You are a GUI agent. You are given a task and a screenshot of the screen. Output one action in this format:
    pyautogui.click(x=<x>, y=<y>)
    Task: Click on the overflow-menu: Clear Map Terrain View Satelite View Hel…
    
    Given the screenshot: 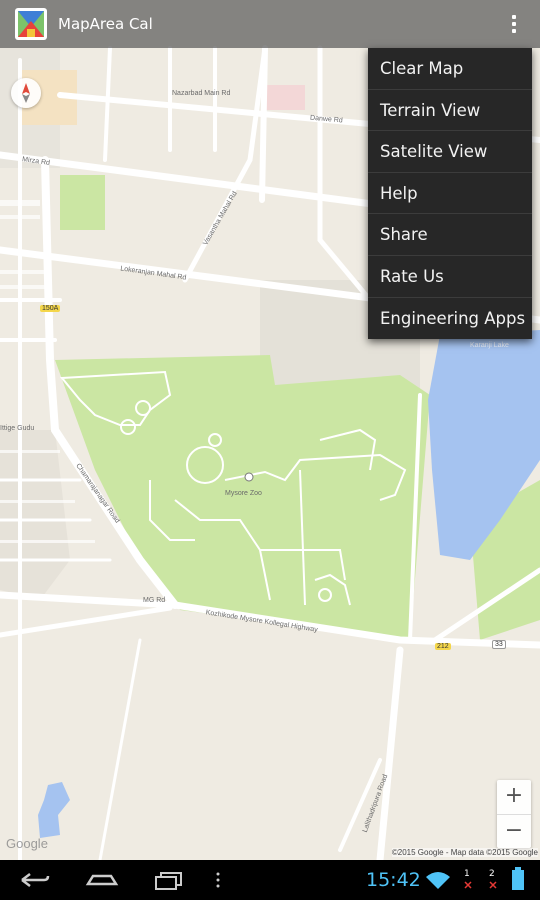 What is the action you would take?
    pyautogui.click(x=450, y=194)
    